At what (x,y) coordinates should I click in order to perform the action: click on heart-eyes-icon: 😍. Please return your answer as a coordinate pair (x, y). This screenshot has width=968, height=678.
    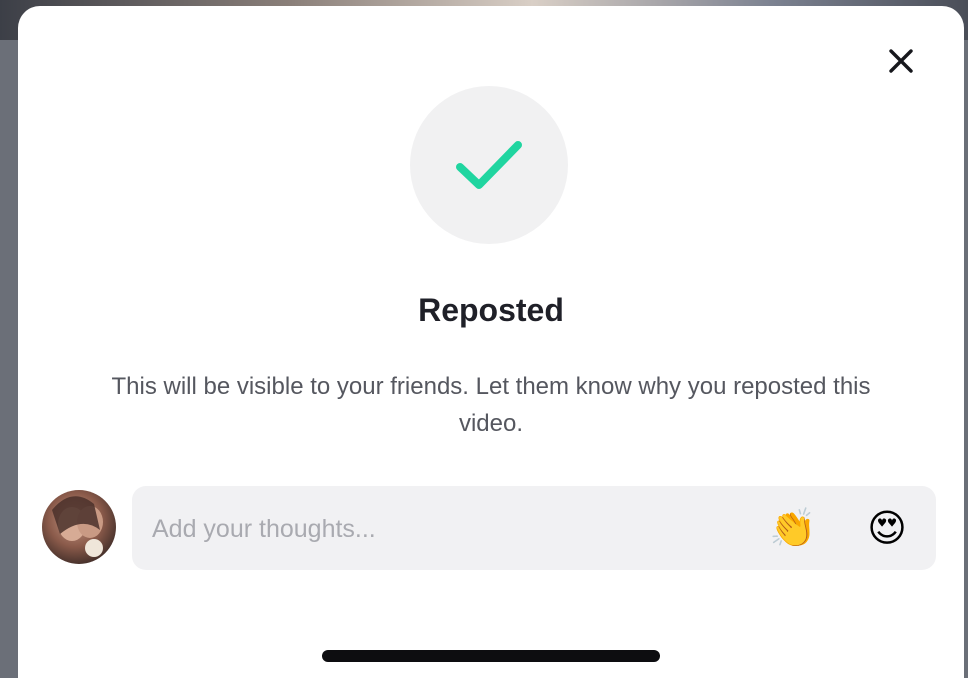
    Looking at the image, I should click on (887, 529).